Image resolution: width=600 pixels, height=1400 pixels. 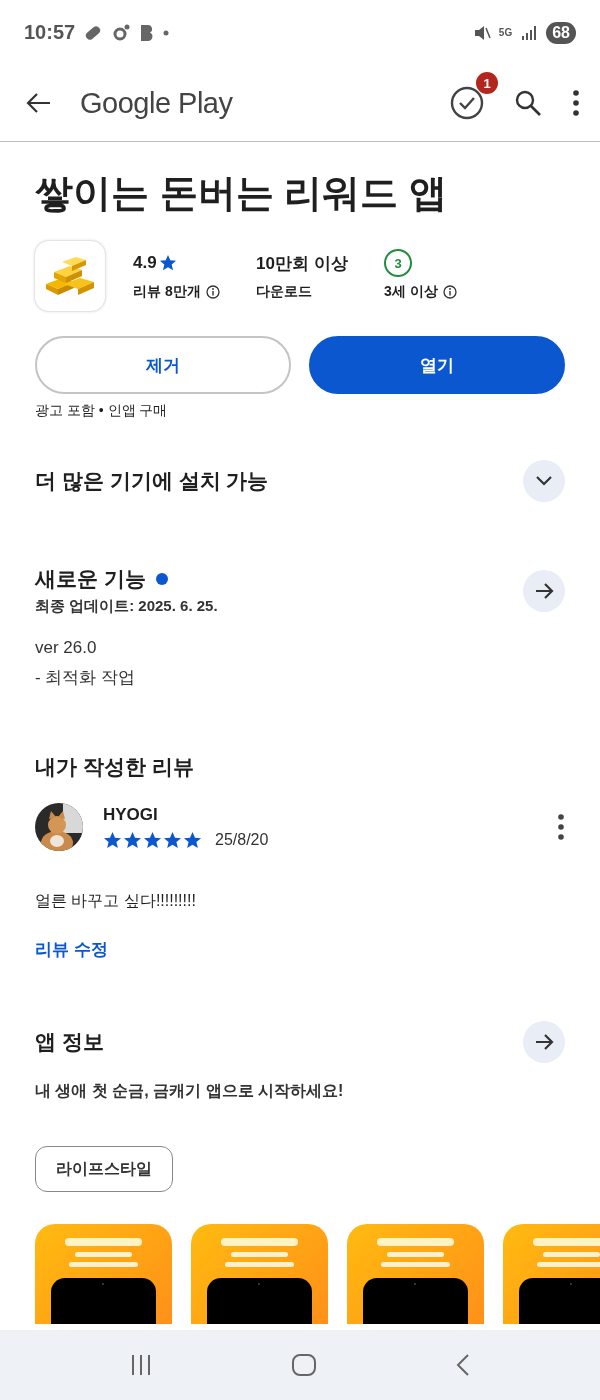 I want to click on dot-icon, so click(x=166, y=32).